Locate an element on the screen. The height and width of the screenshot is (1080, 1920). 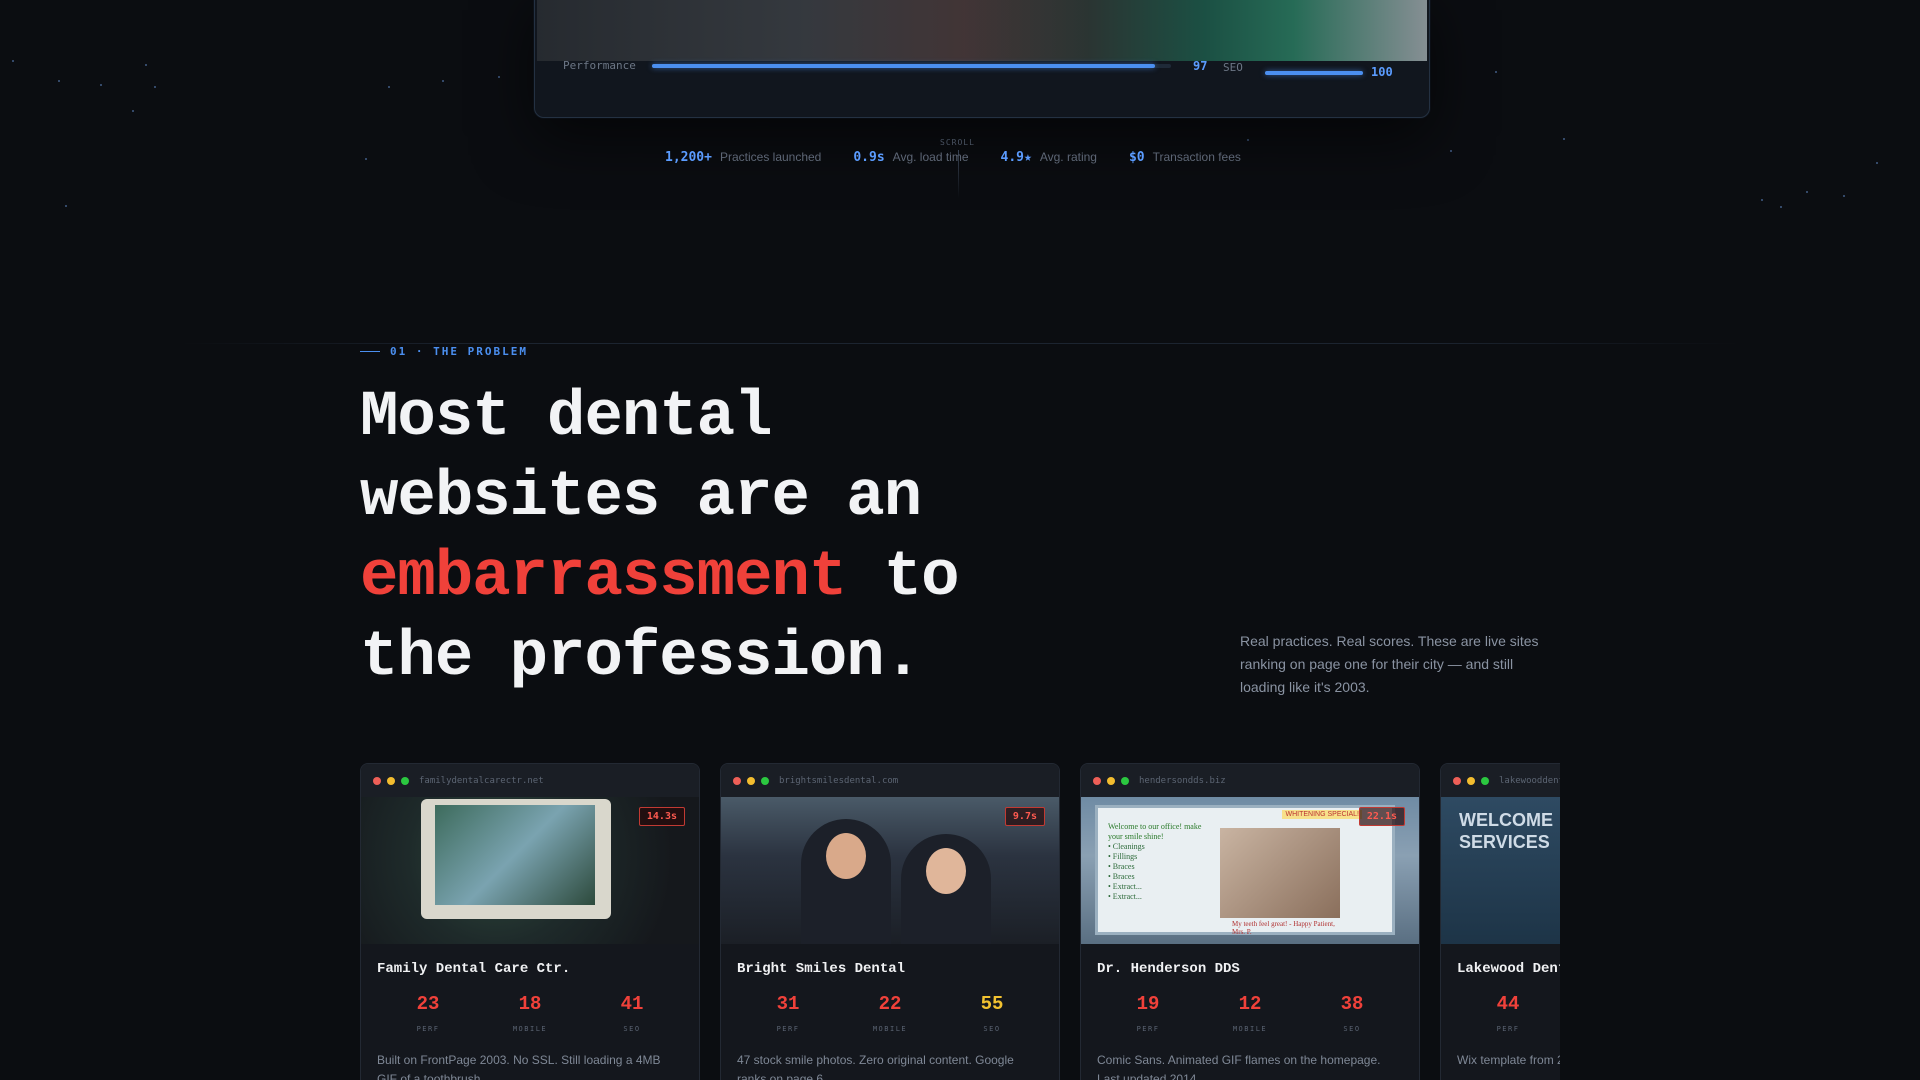
poster-item: • Fillings is located at coordinates (1123, 856).